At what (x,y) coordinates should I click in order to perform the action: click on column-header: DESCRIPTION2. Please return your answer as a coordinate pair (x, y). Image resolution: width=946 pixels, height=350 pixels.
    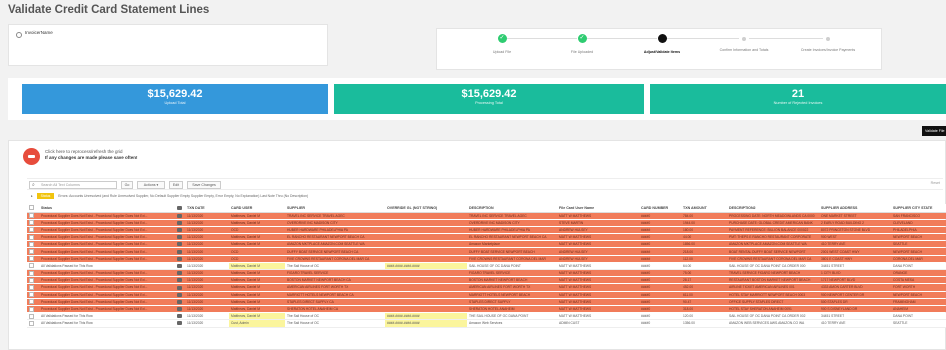
    Looking at the image, I should click on (773, 208).